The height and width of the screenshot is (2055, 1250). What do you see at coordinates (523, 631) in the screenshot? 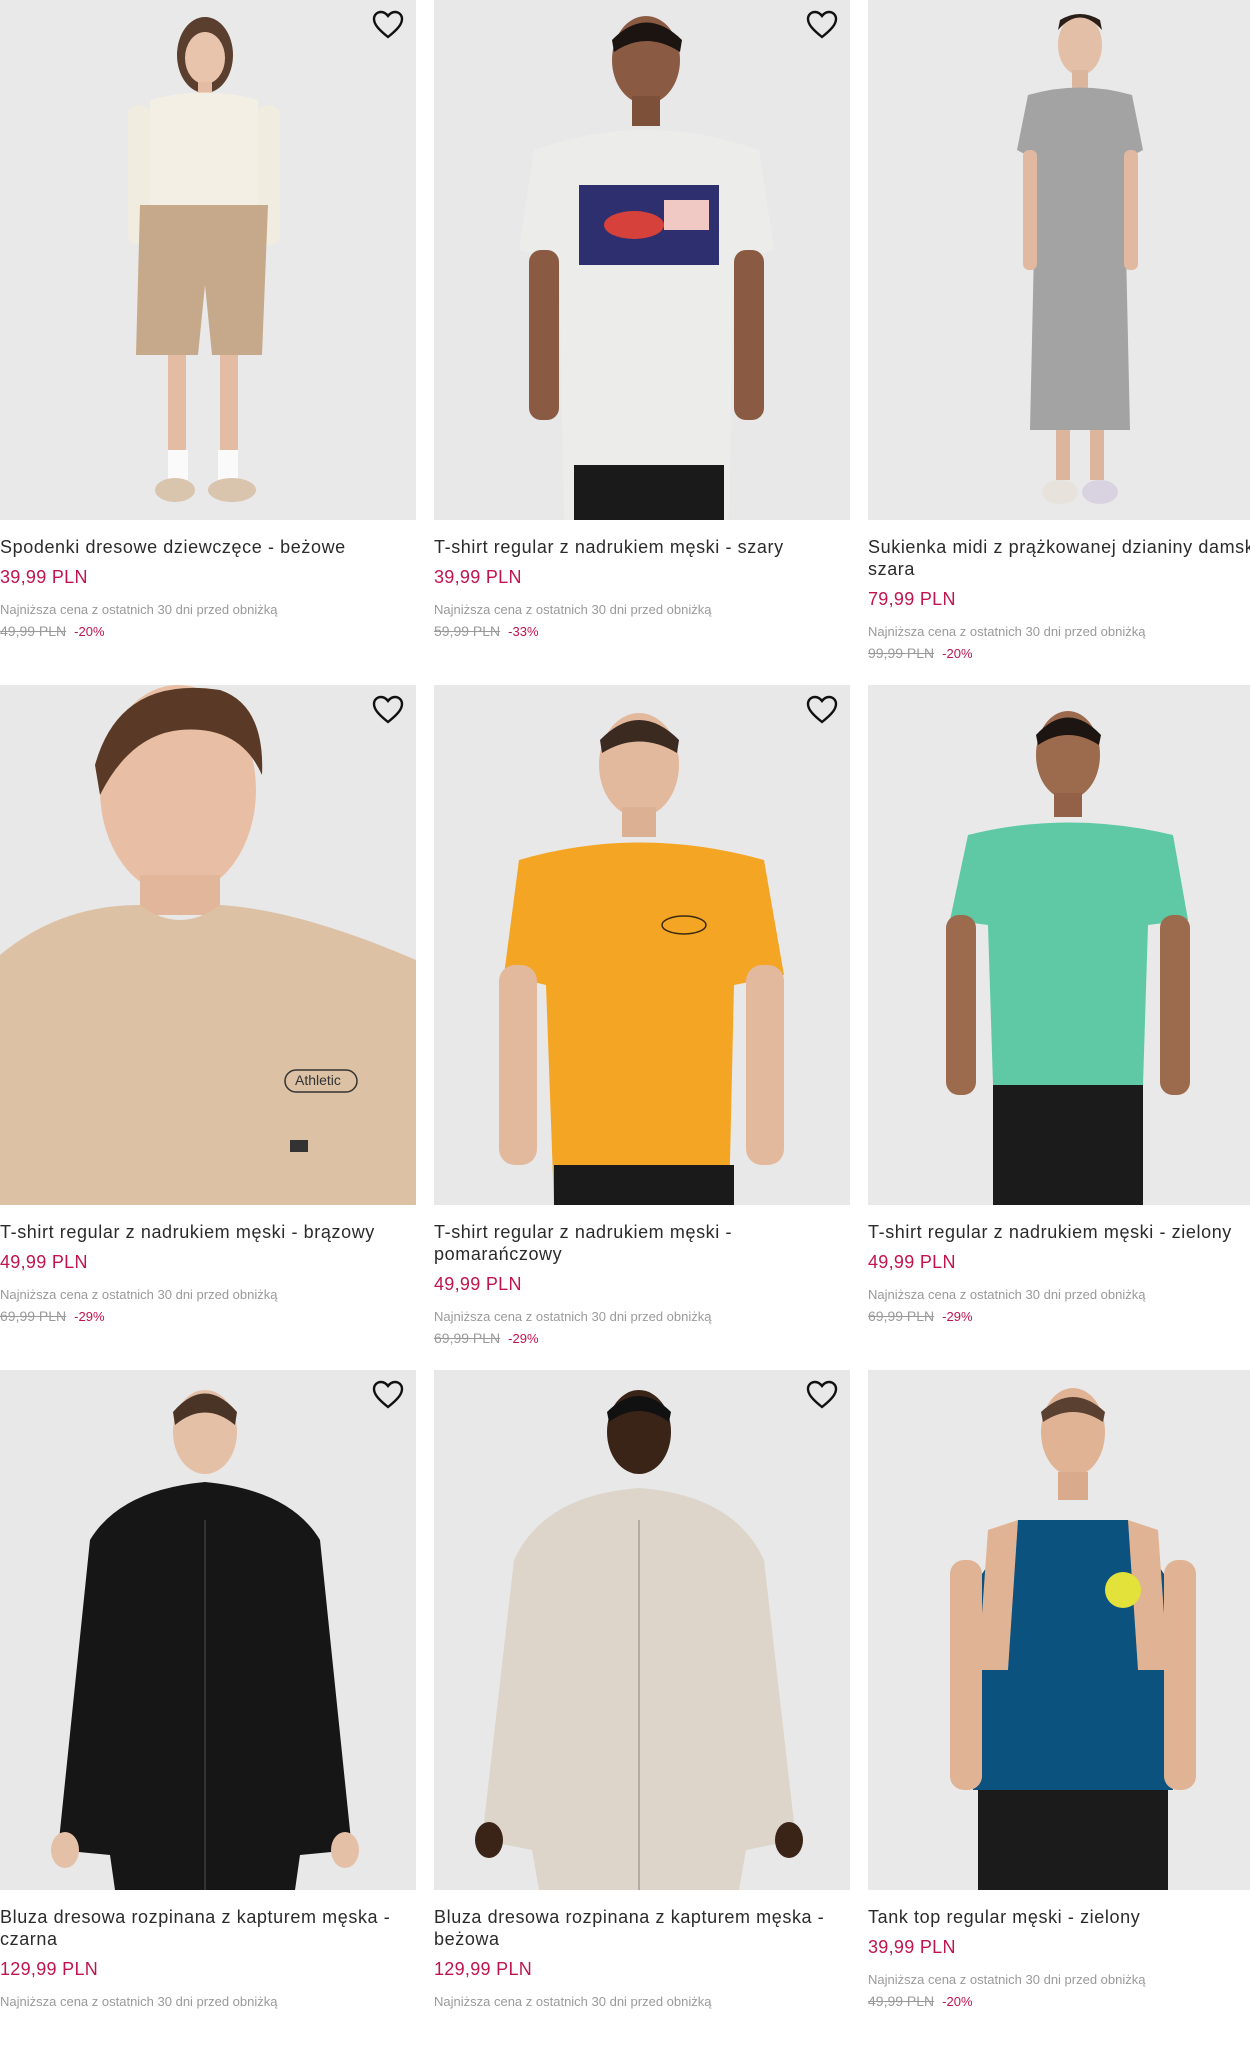
I see `discount-badge: -33%` at bounding box center [523, 631].